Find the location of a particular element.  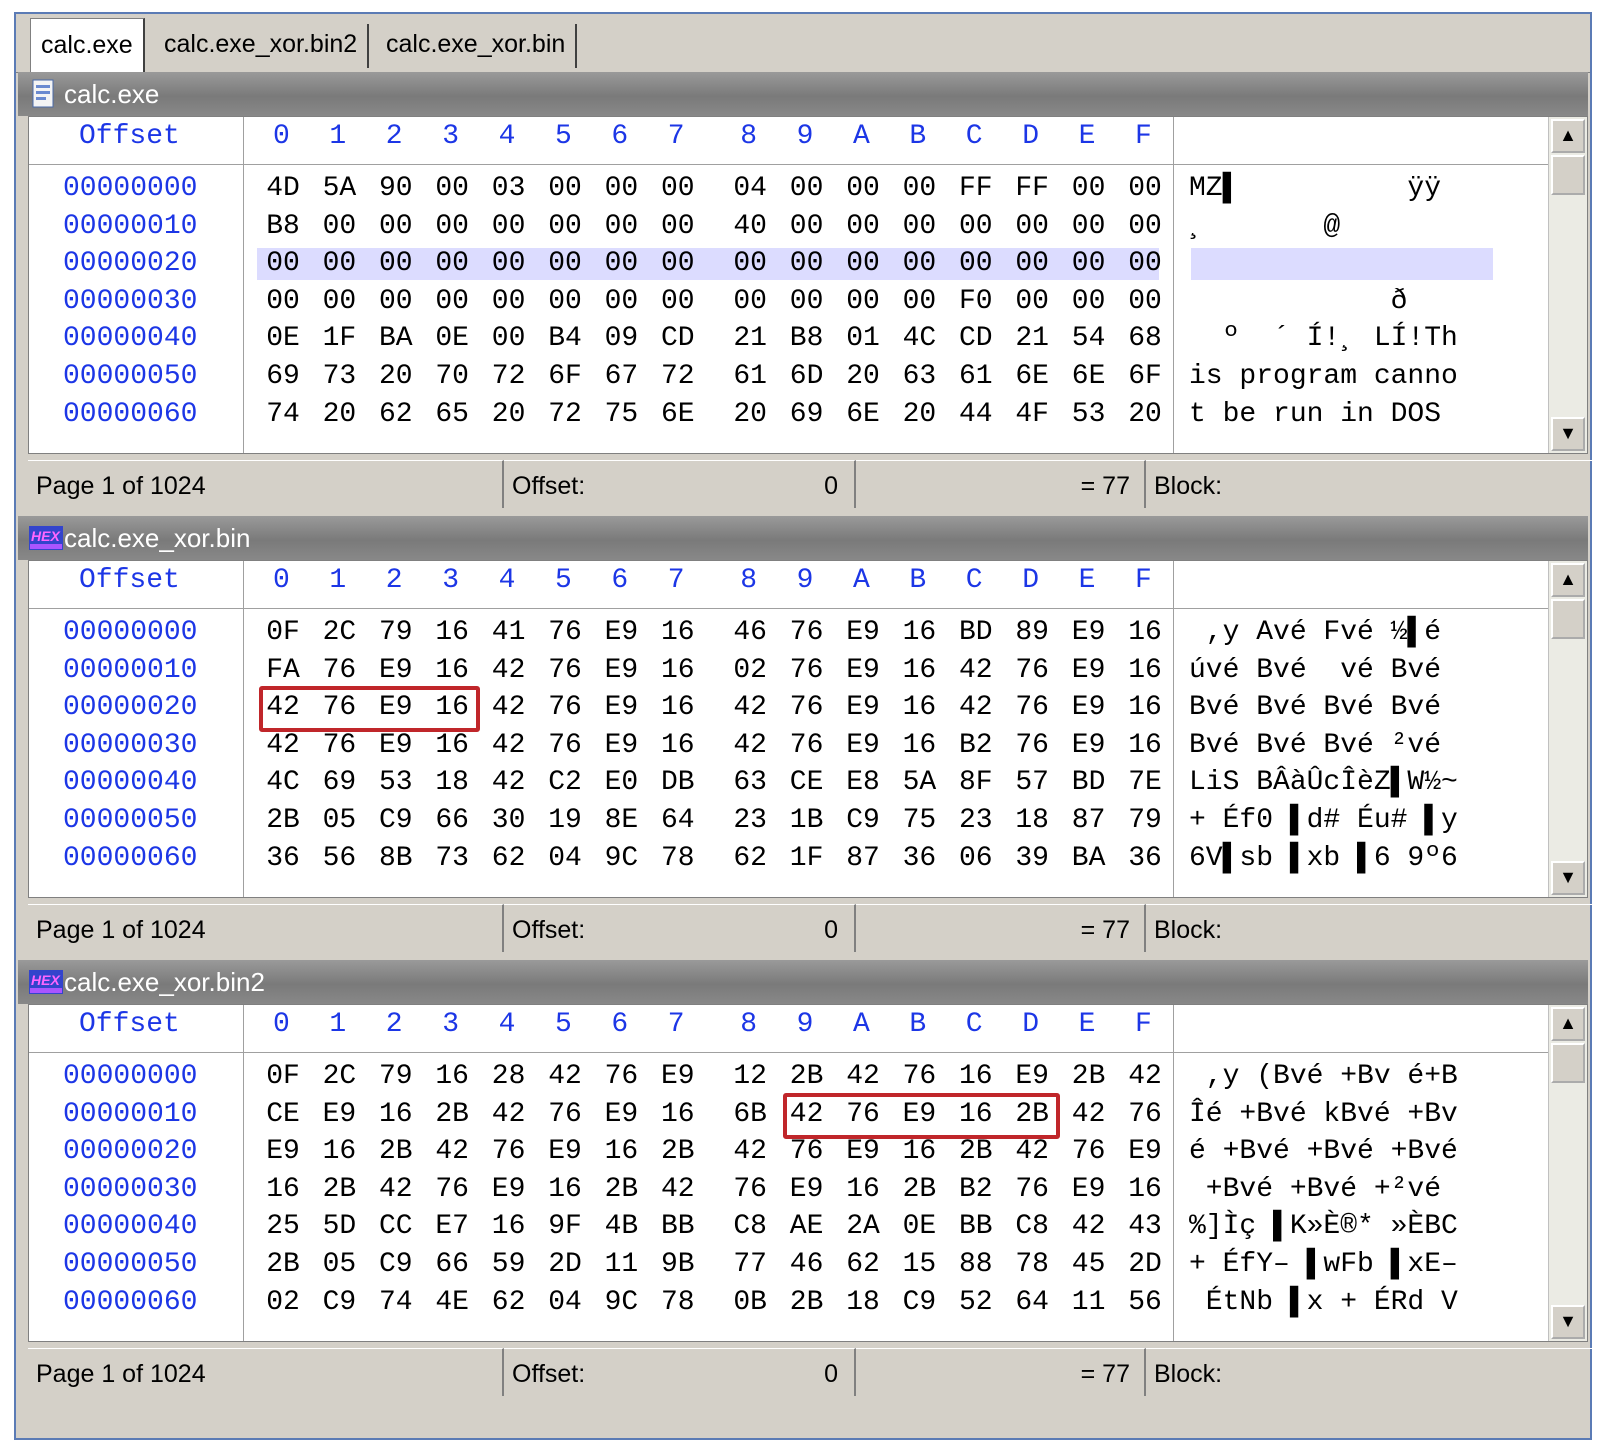

hex-byte: 64 is located at coordinates (678, 820).